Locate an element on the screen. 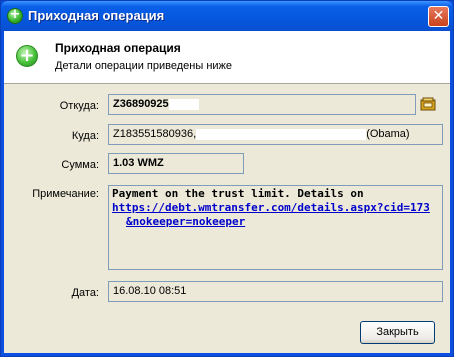  date-field: 16.08.10 08:51 is located at coordinates (275, 291).